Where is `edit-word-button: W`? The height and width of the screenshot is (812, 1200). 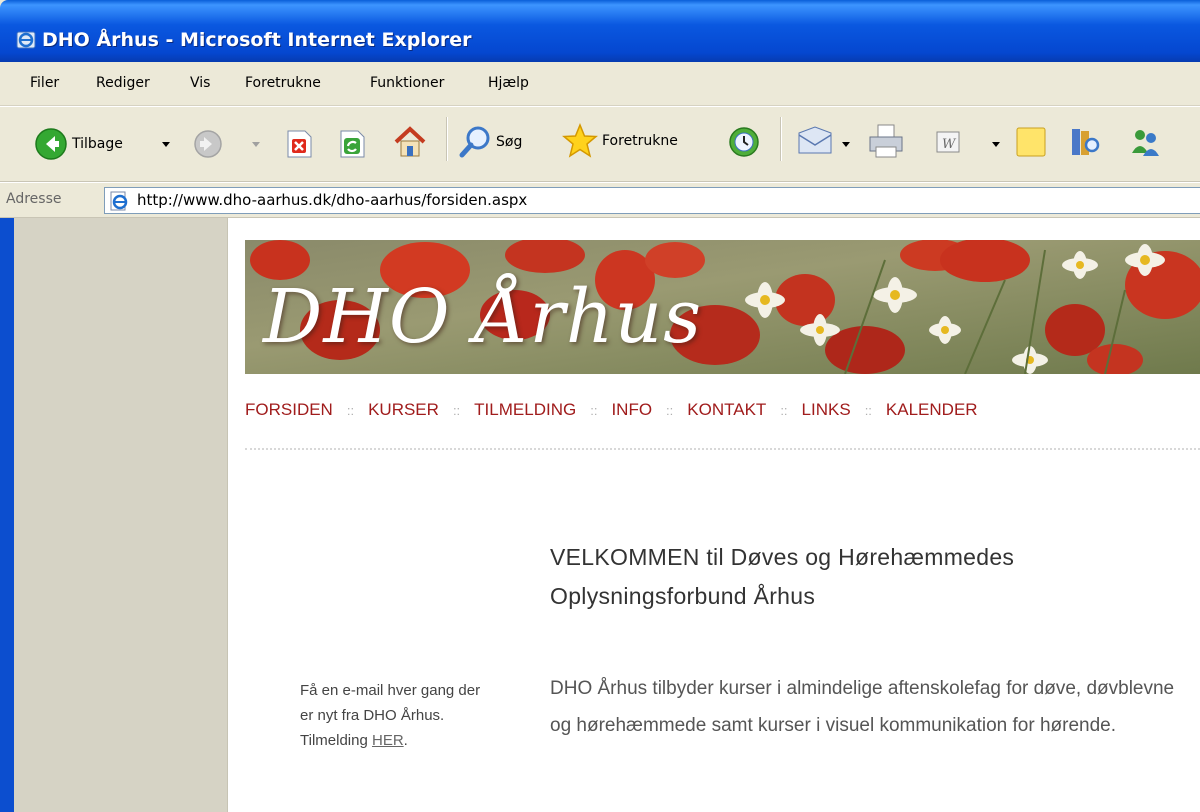
edit-word-button: W is located at coordinates (949, 143).